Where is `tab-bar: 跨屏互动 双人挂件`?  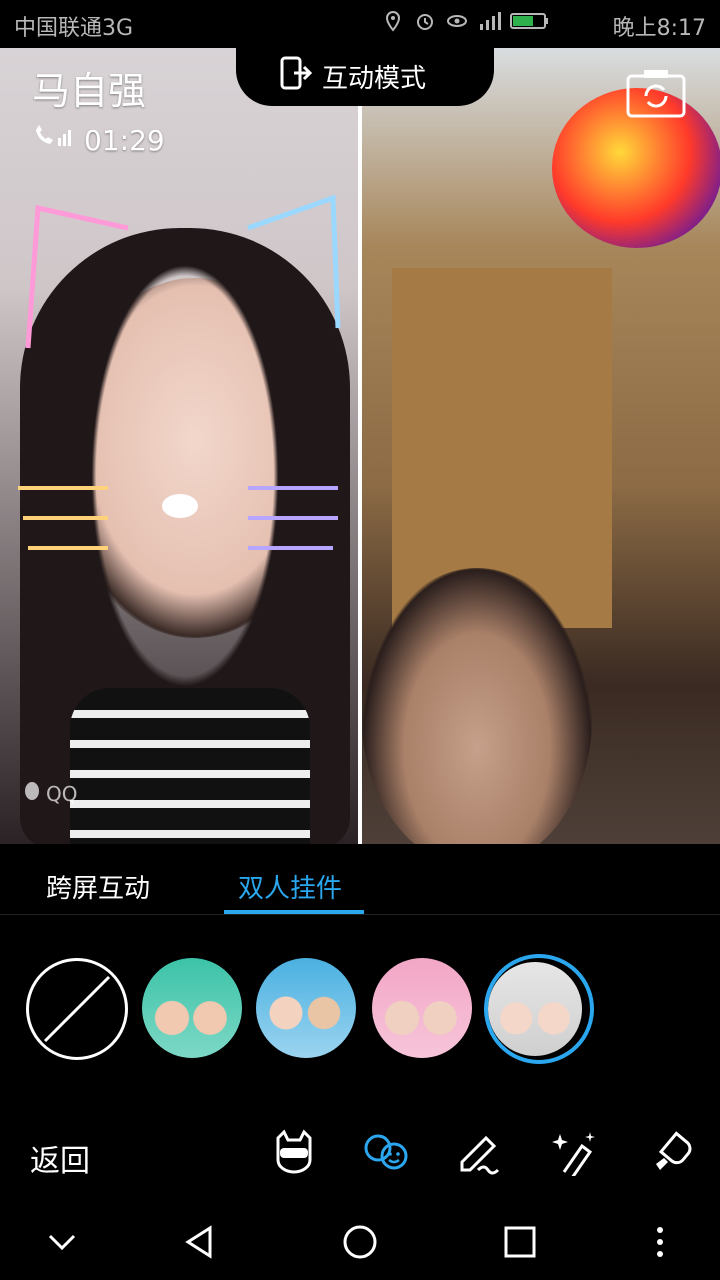
tab-bar: 跨屏互动 双人挂件 is located at coordinates (360, 879).